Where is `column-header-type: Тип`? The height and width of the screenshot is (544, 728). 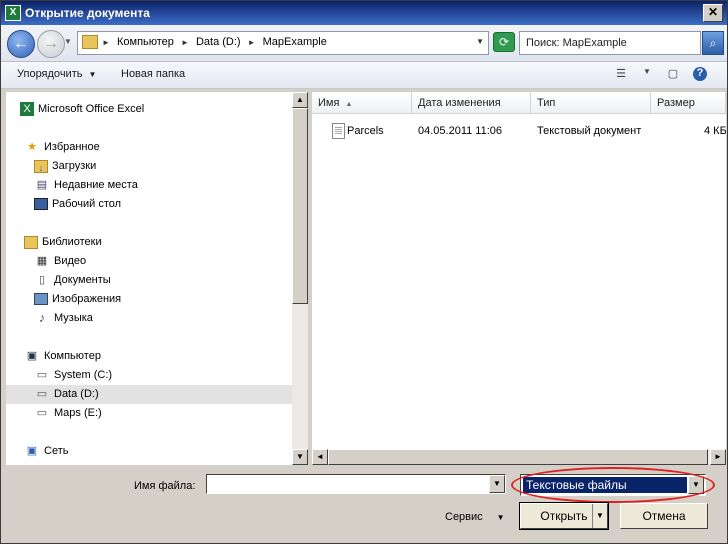
column-header-type: Тип is located at coordinates (591, 103).